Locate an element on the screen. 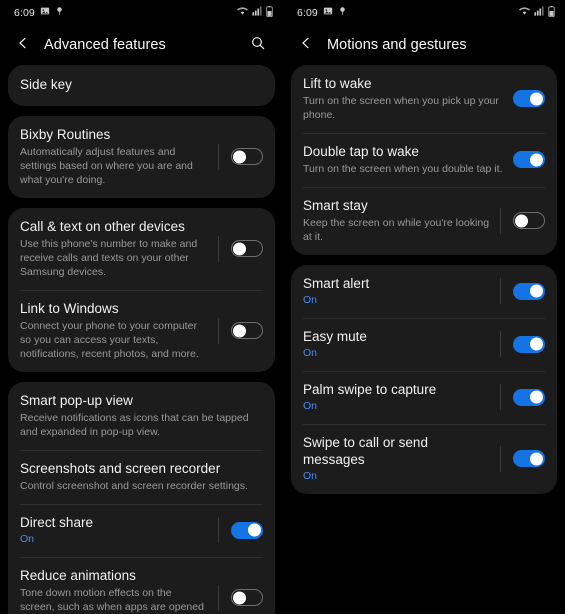  settings-row-easy-mute: Easy mute On is located at coordinates (424, 344).